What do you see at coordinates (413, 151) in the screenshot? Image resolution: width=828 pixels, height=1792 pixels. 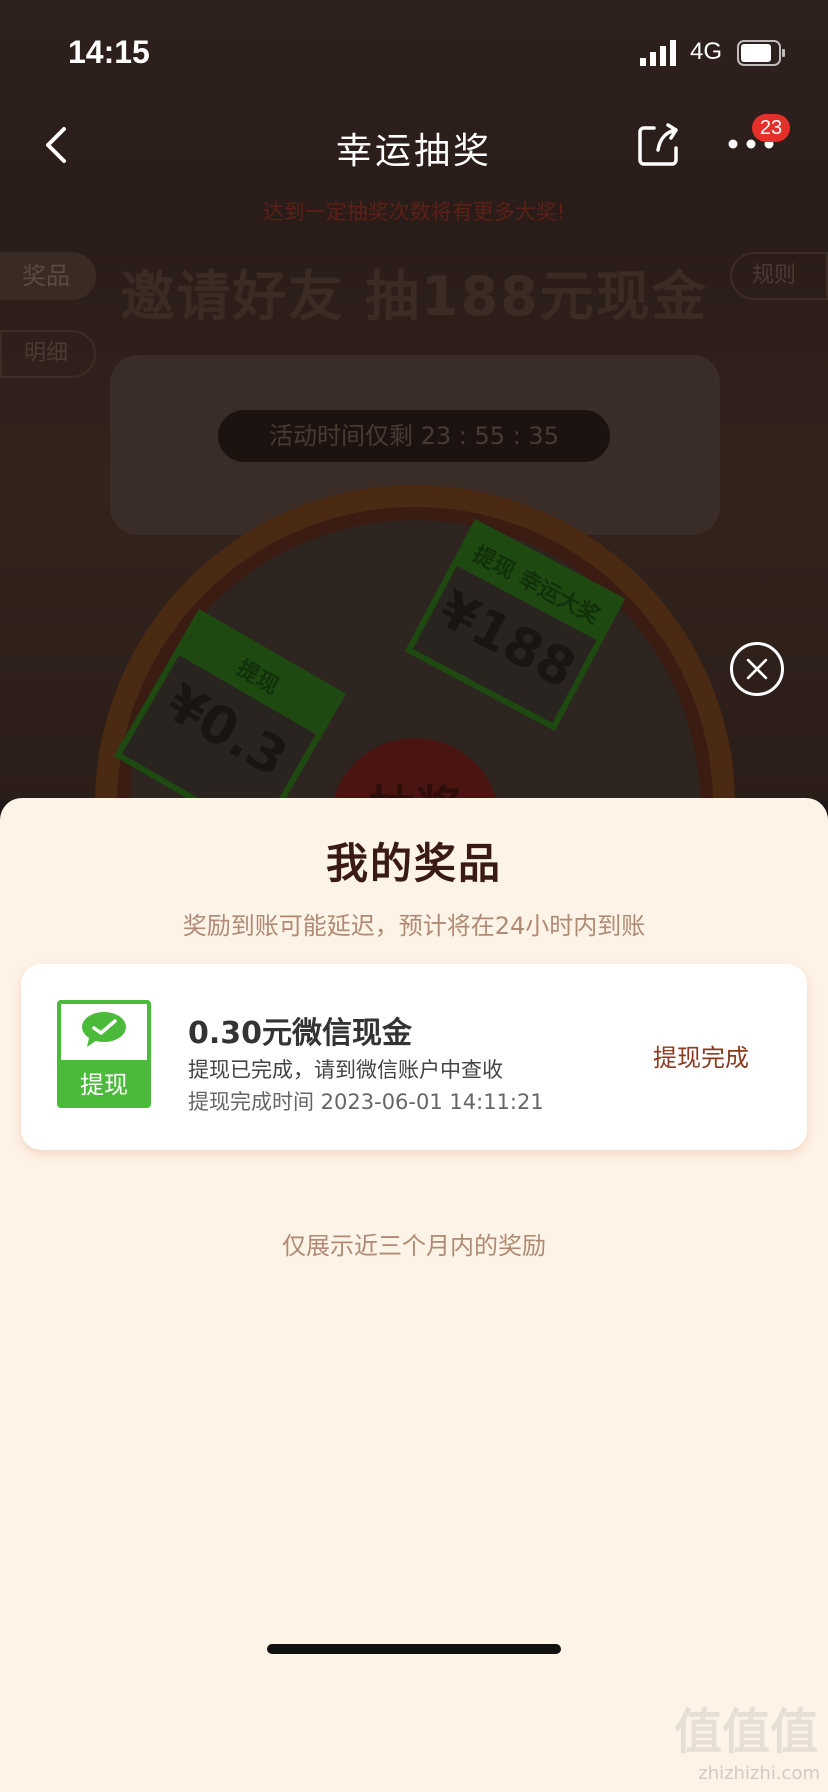 I see `page-title: 幸运抽奖` at bounding box center [413, 151].